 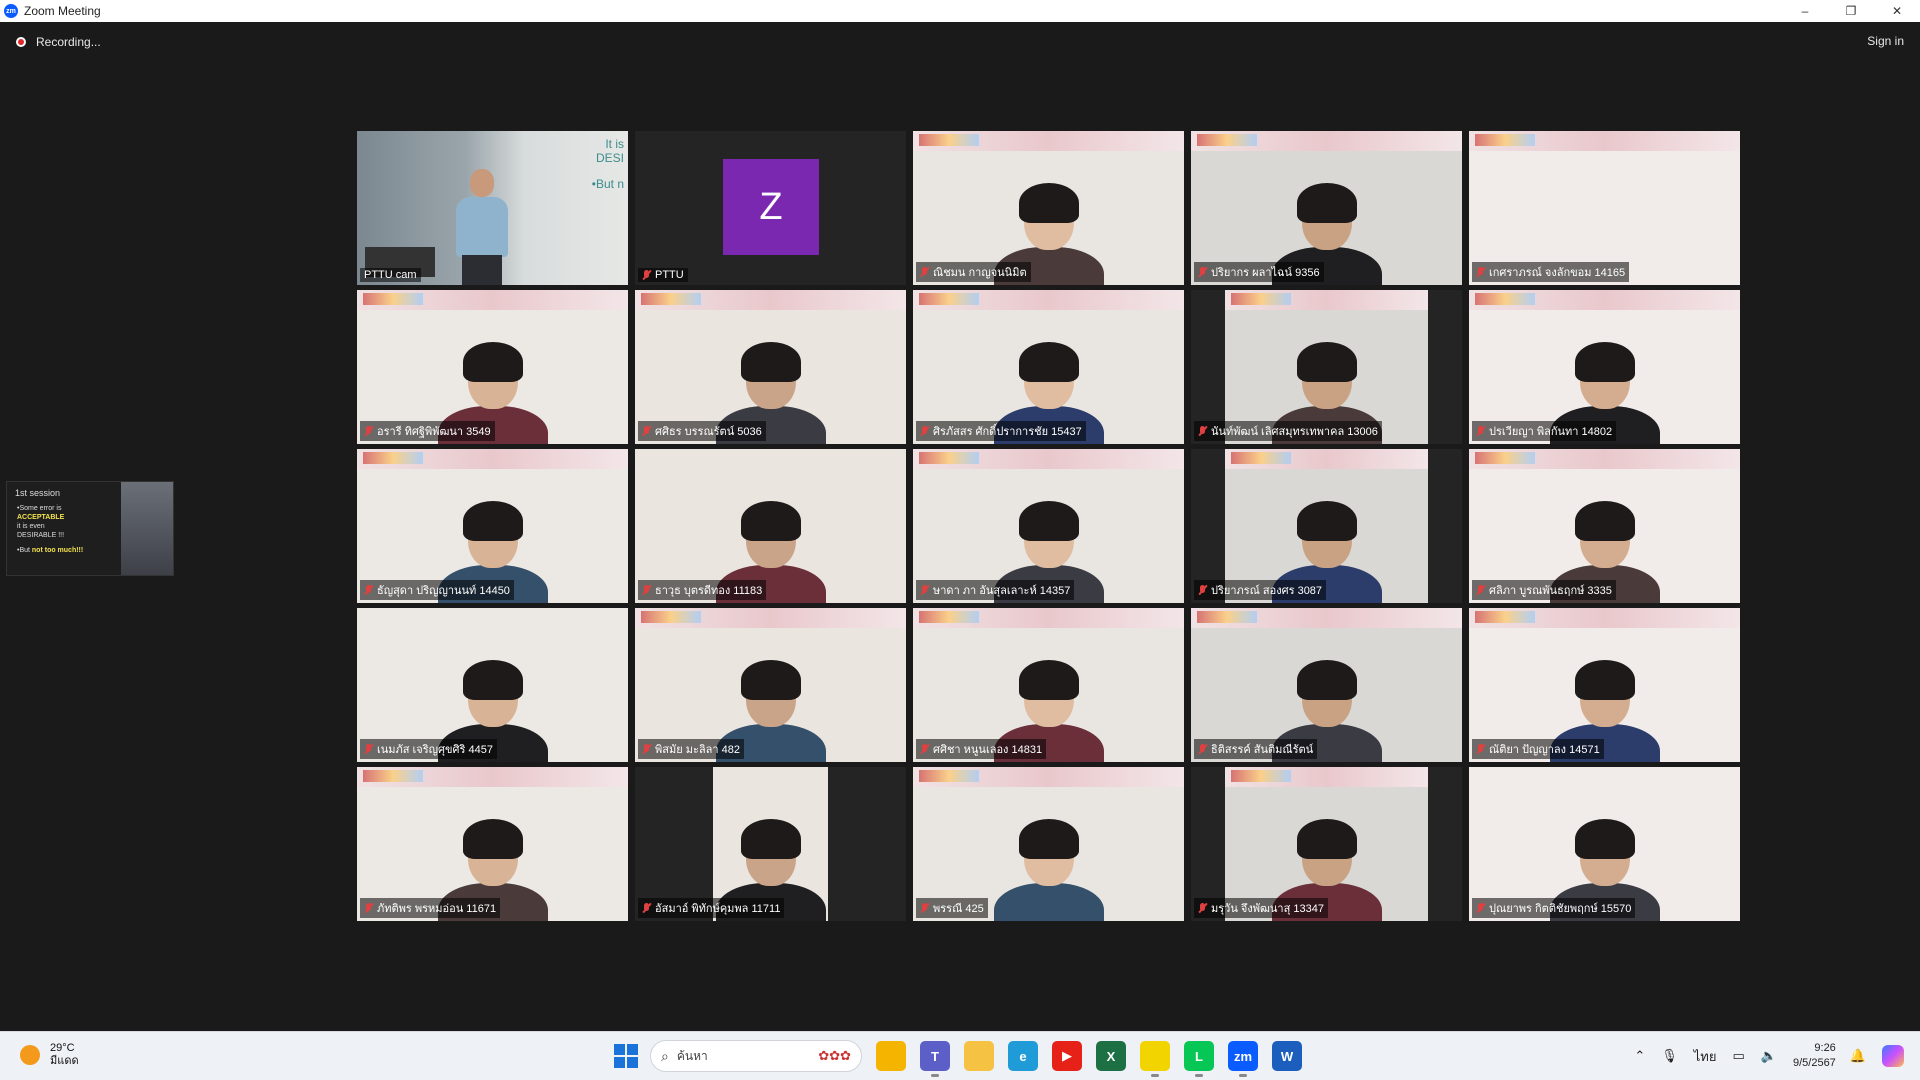 I want to click on zoom-app-icon: zm, so click(x=11, y=11).